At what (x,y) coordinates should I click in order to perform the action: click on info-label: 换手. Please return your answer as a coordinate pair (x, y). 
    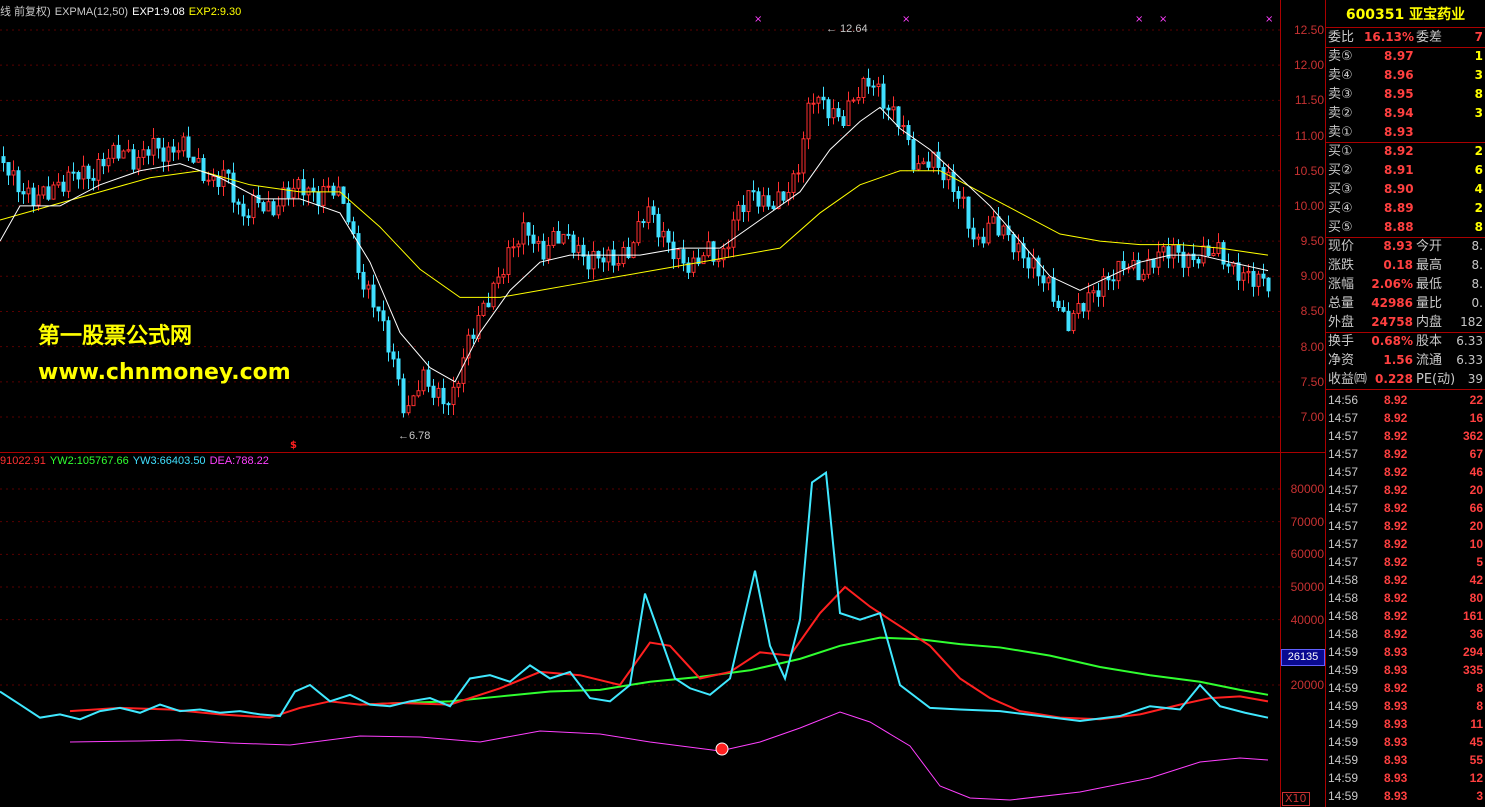
    Looking at the image, I should click on (1341, 341).